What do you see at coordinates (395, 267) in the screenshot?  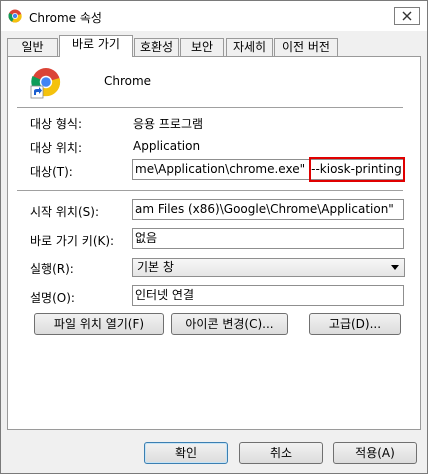 I see `chevron-down-icon` at bounding box center [395, 267].